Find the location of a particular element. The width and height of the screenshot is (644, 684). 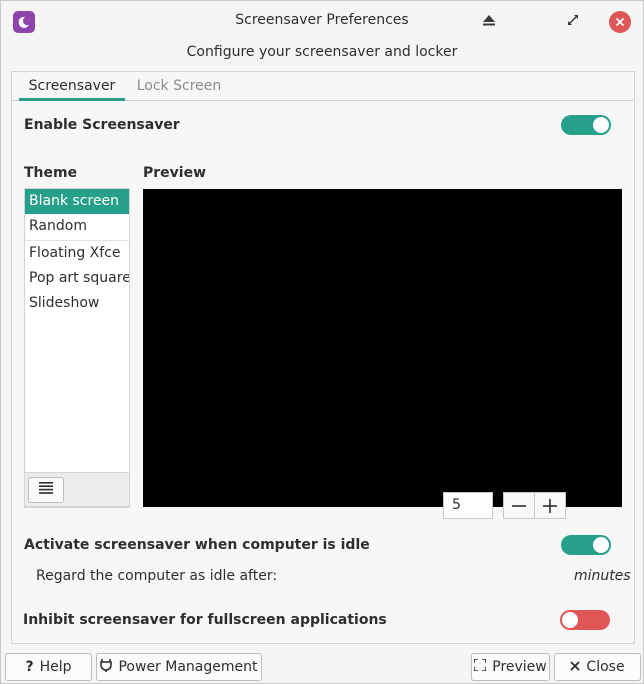

enable-screensaver-switch is located at coordinates (586, 125).